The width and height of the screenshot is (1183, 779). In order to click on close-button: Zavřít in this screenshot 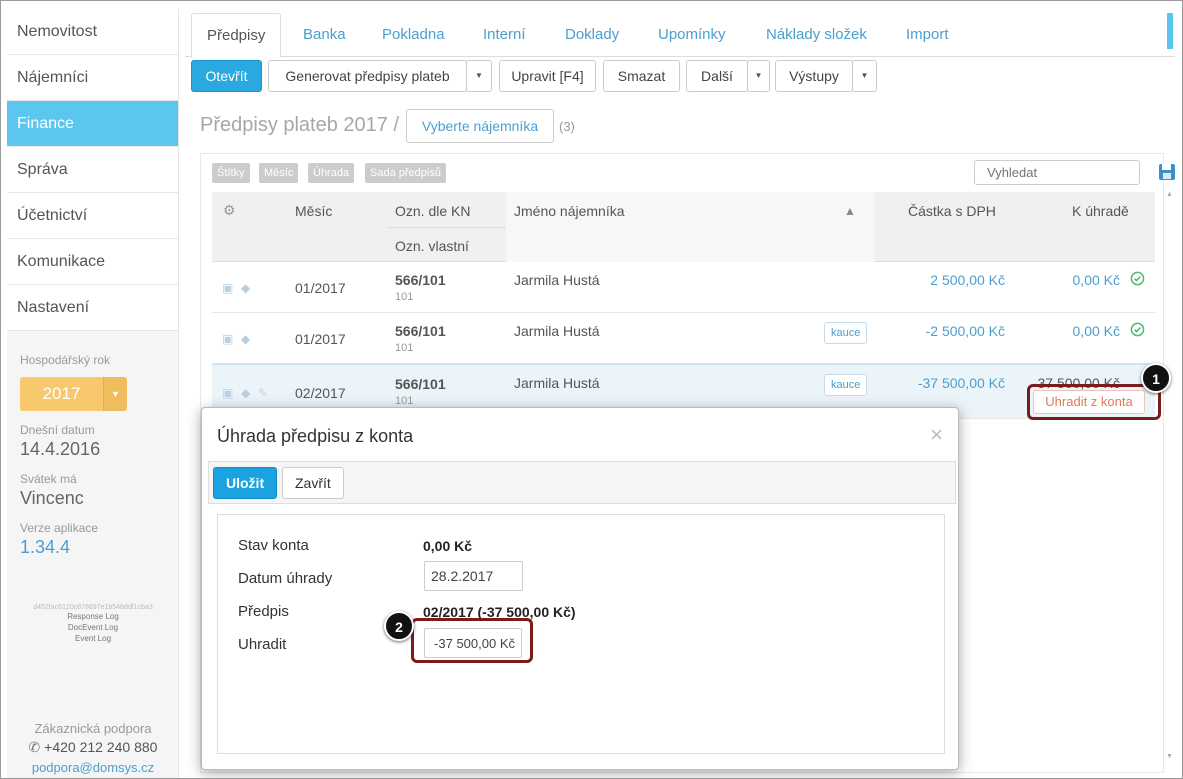, I will do `click(313, 483)`.